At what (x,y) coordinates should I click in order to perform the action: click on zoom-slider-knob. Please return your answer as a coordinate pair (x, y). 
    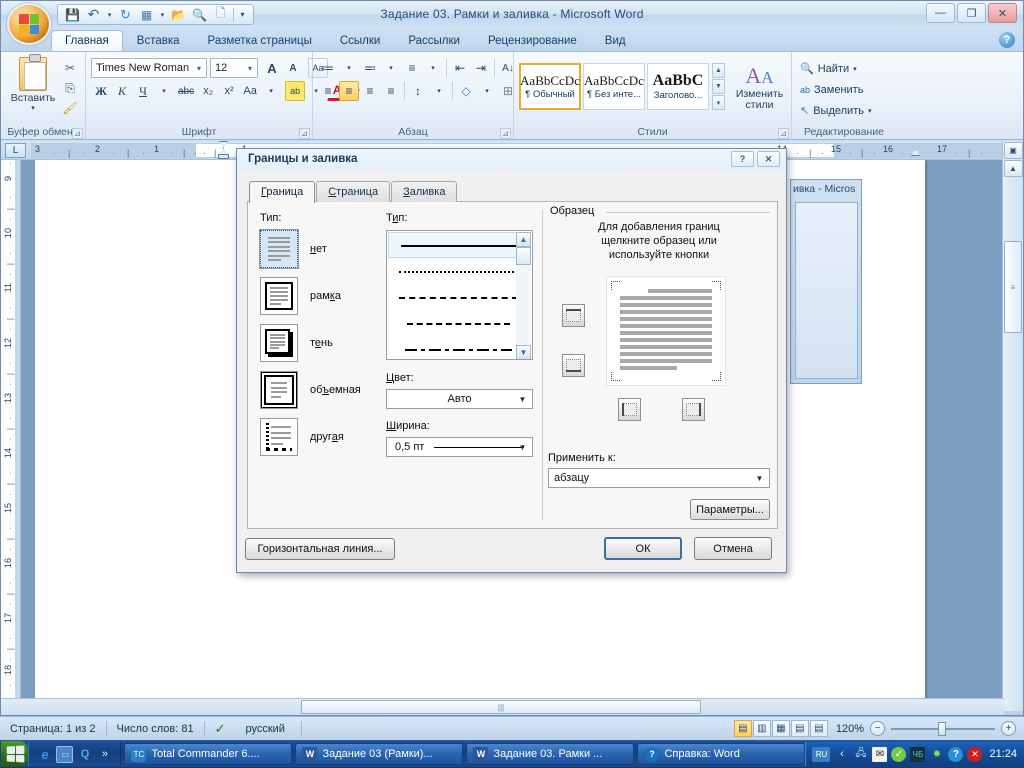
    Looking at the image, I should click on (942, 728).